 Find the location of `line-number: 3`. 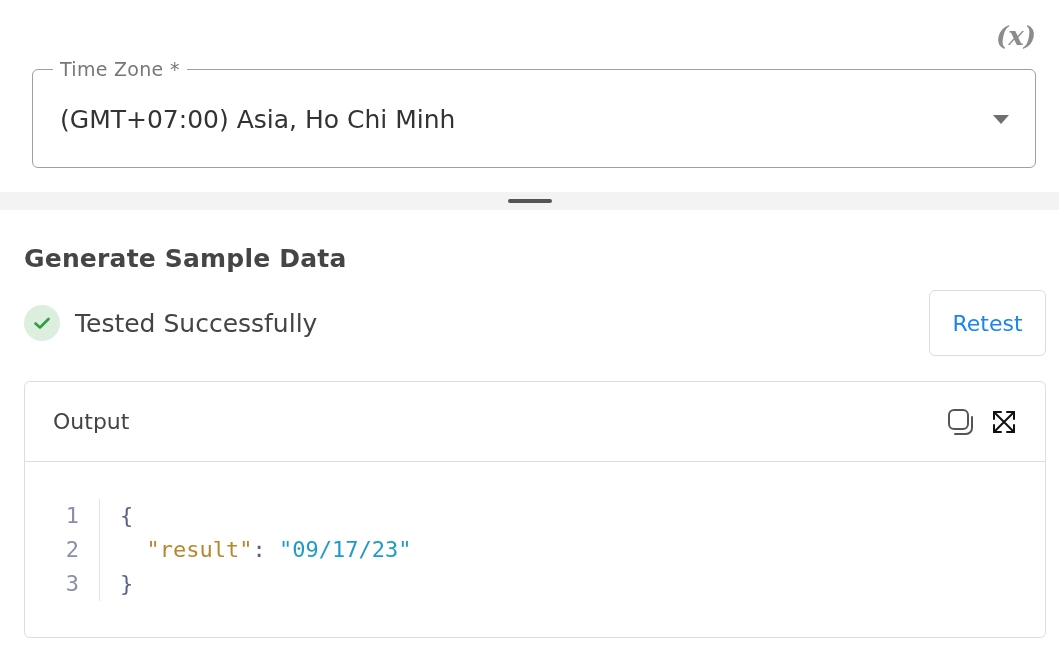

line-number: 3 is located at coordinates (72, 584).